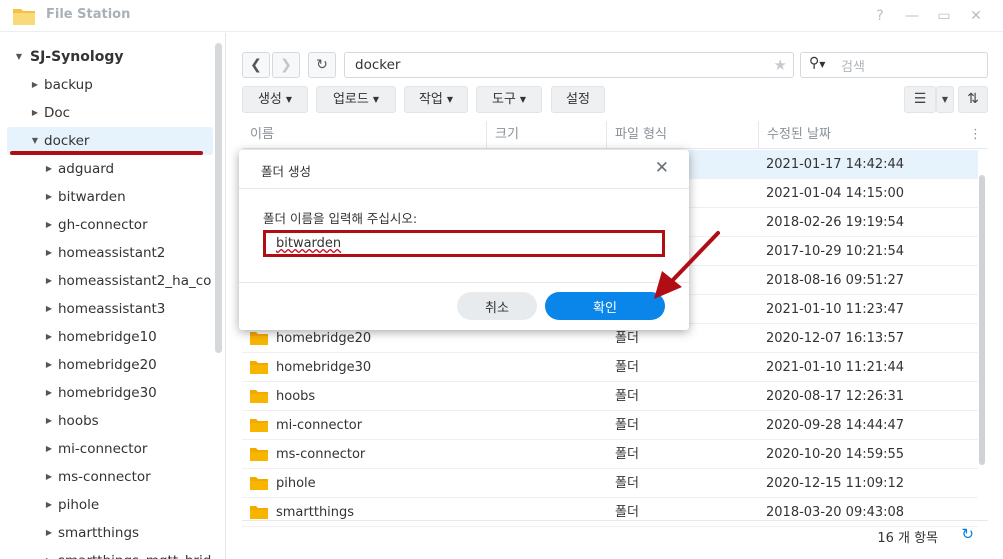 This screenshot has width=1003, height=559. I want to click on sort-button: ⇅, so click(973, 99).